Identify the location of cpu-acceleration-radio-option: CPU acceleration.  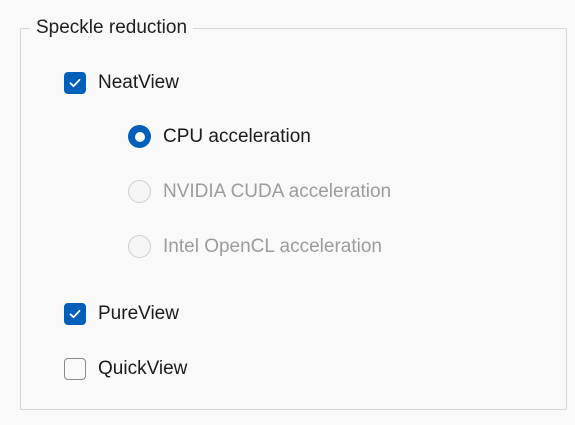
(219, 136).